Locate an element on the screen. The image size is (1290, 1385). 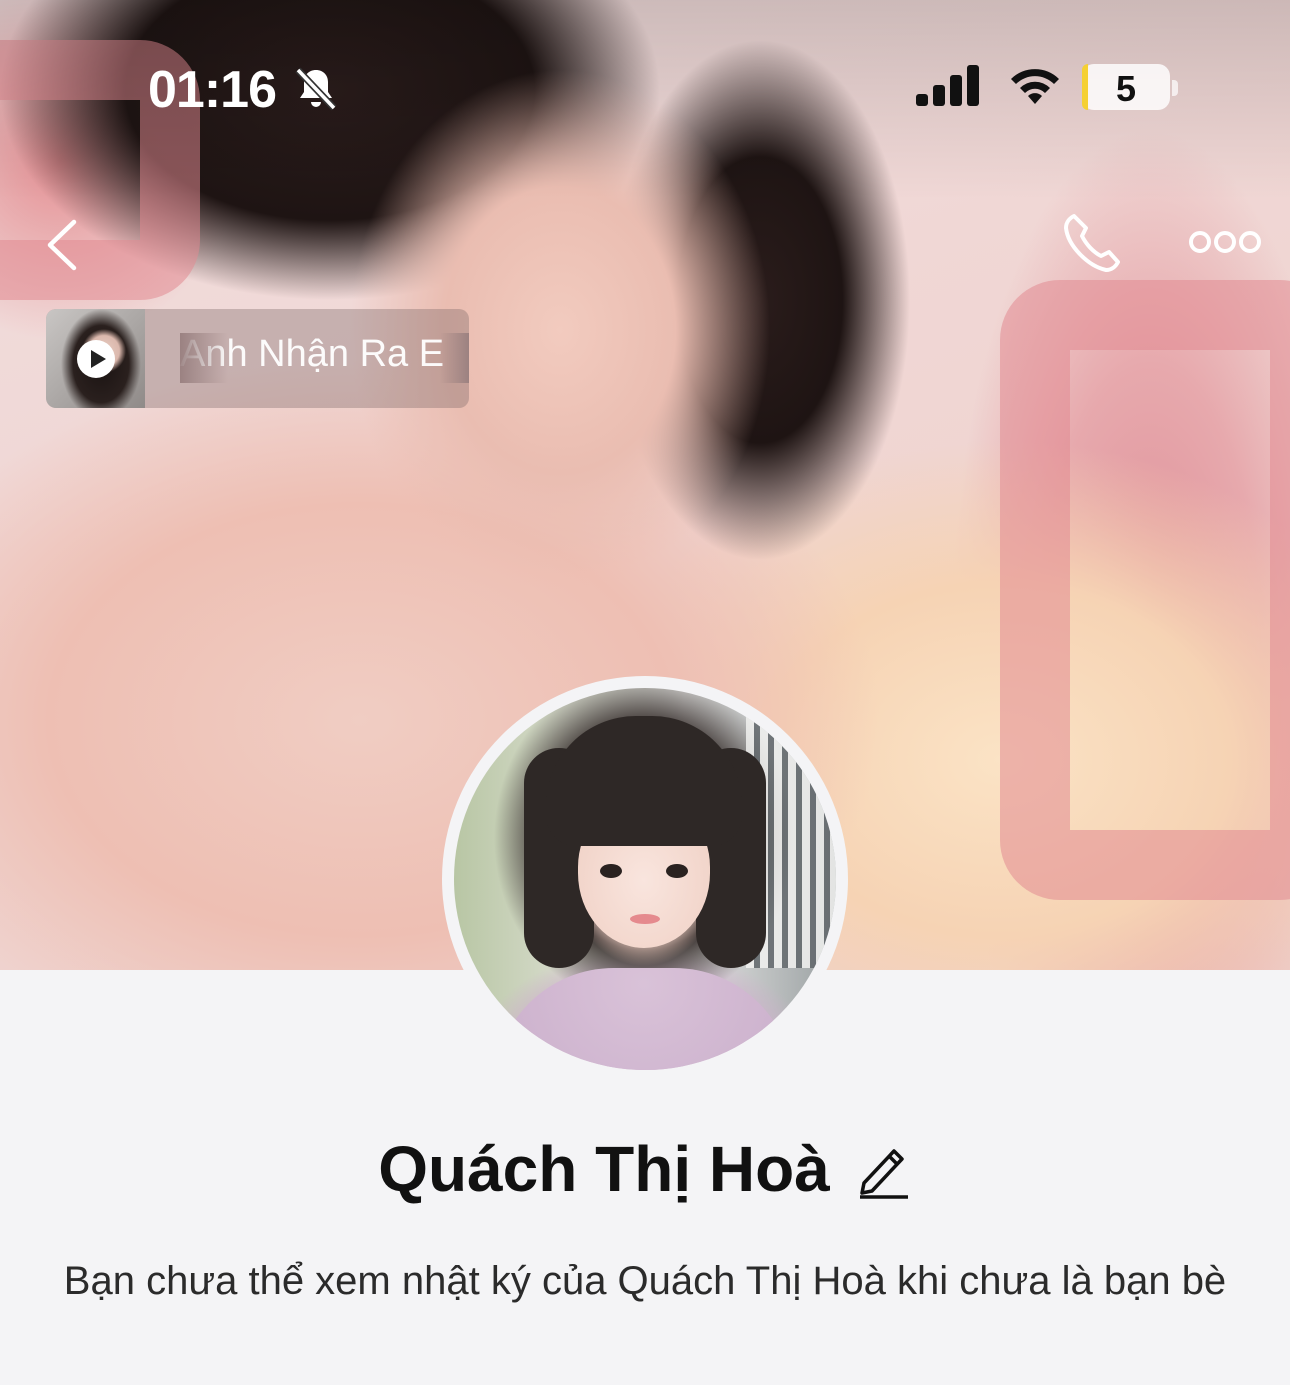
more-button is located at coordinates (1225, 242).